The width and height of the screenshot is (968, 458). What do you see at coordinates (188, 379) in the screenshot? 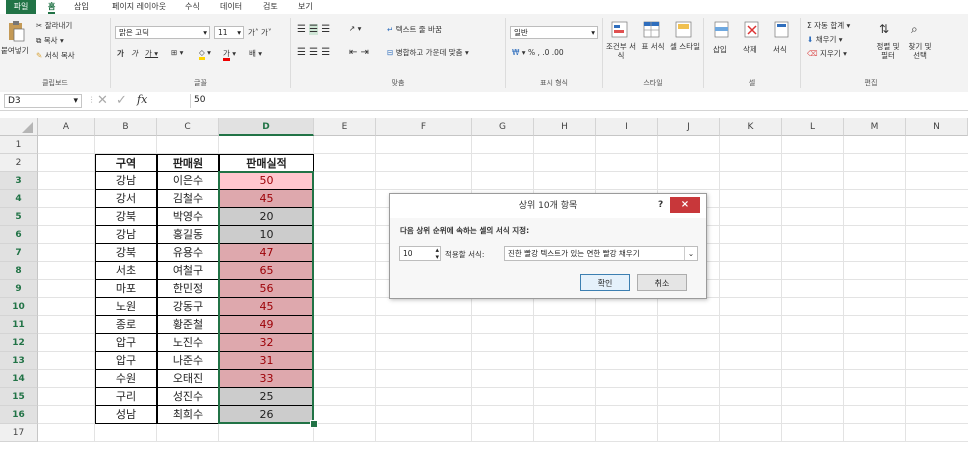
I see `salesperson-cell: 오태진` at bounding box center [188, 379].